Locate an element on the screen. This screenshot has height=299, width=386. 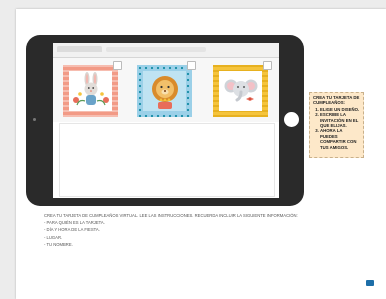
browser-toolbar is located at coordinates (166, 50).